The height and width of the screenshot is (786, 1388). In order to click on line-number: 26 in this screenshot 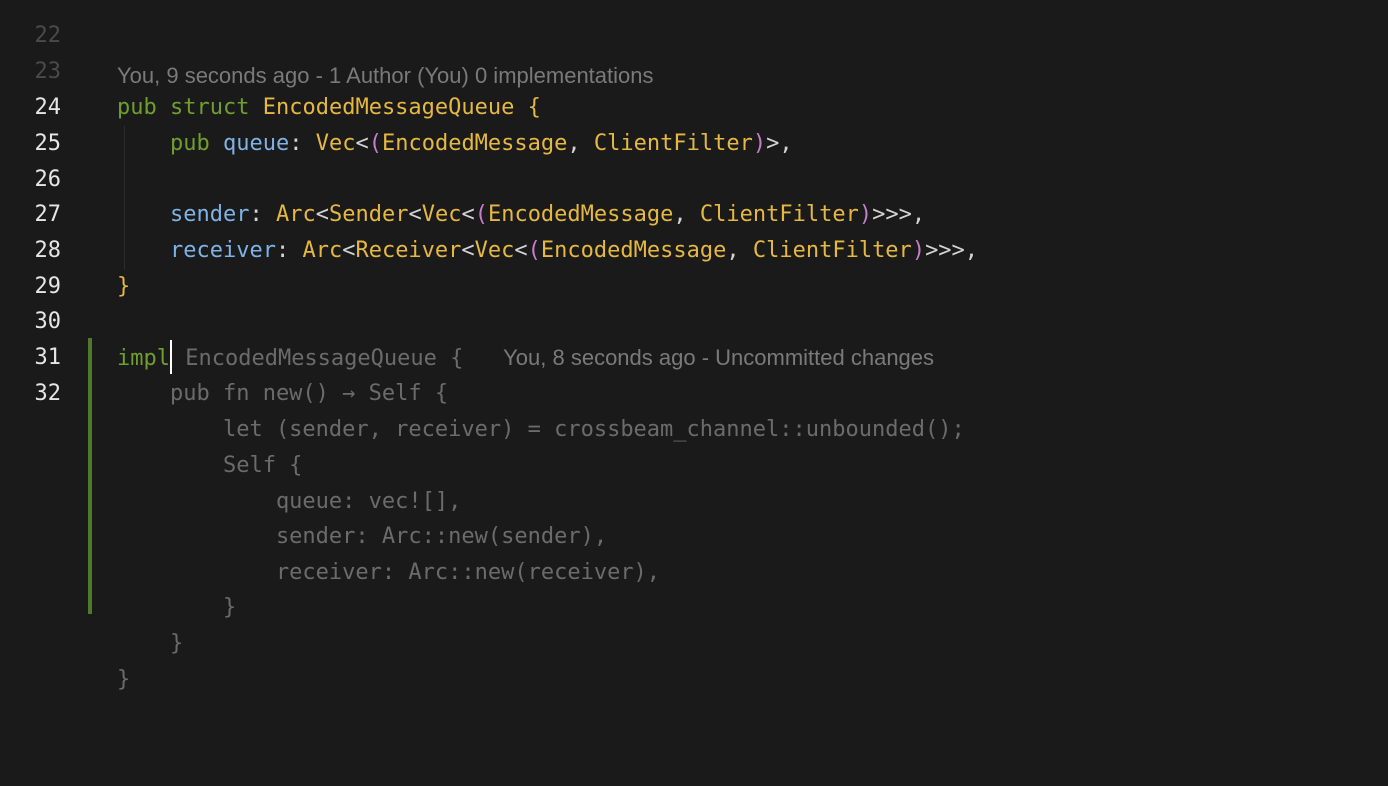, I will do `click(48, 179)`.